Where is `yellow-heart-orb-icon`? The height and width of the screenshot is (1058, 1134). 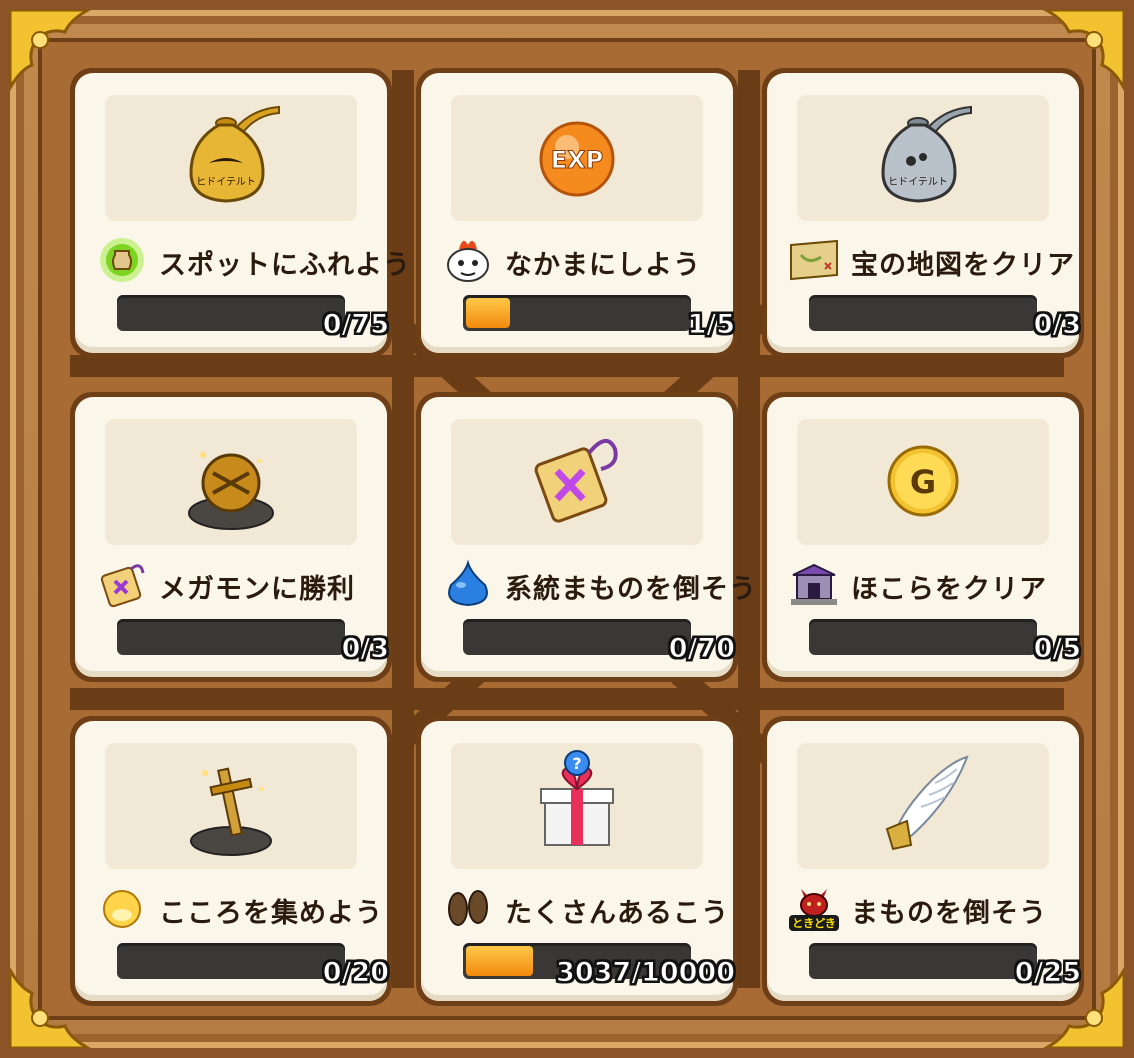
yellow-heart-orb-icon is located at coordinates (122, 909).